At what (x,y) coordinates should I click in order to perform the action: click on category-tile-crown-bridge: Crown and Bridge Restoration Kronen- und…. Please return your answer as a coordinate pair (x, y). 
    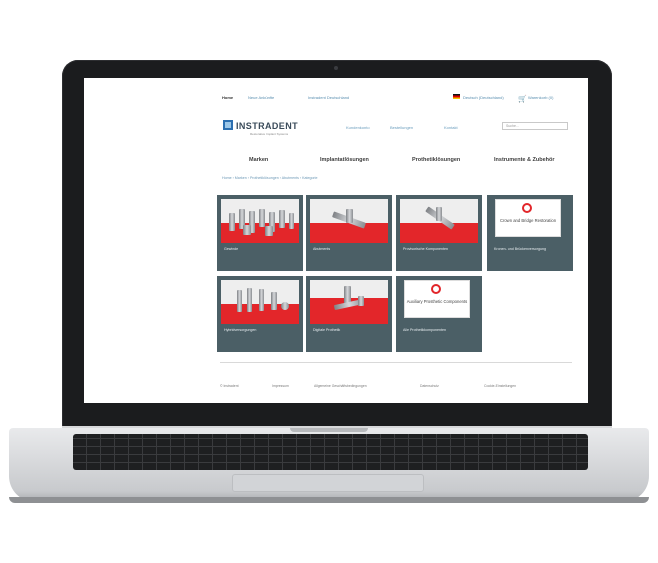
    Looking at the image, I should click on (530, 233).